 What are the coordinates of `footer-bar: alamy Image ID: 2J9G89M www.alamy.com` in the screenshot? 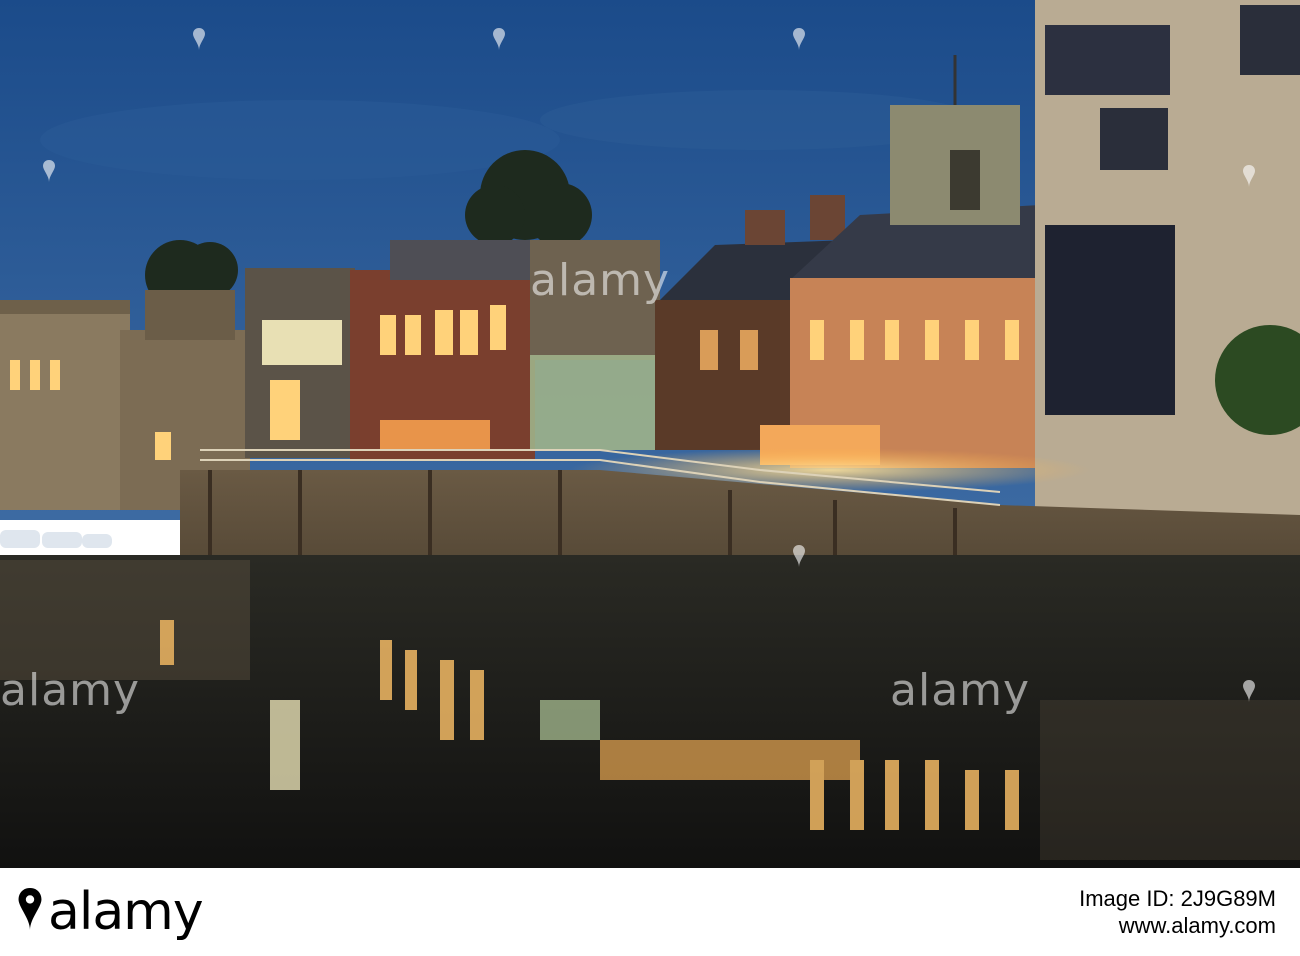 It's located at (650, 912).